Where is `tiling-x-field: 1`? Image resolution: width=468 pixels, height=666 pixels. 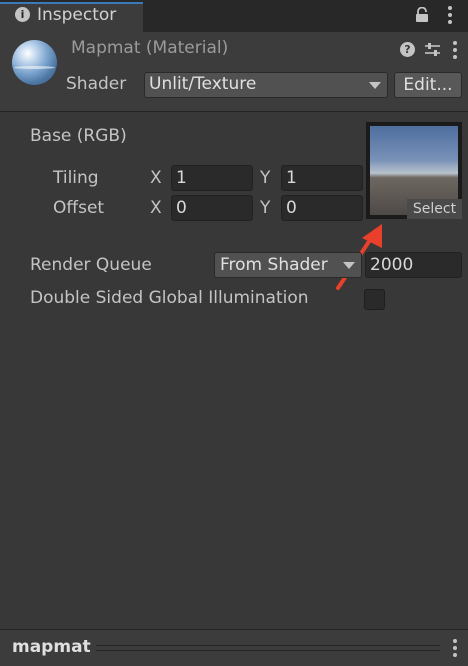 tiling-x-field: 1 is located at coordinates (212, 178).